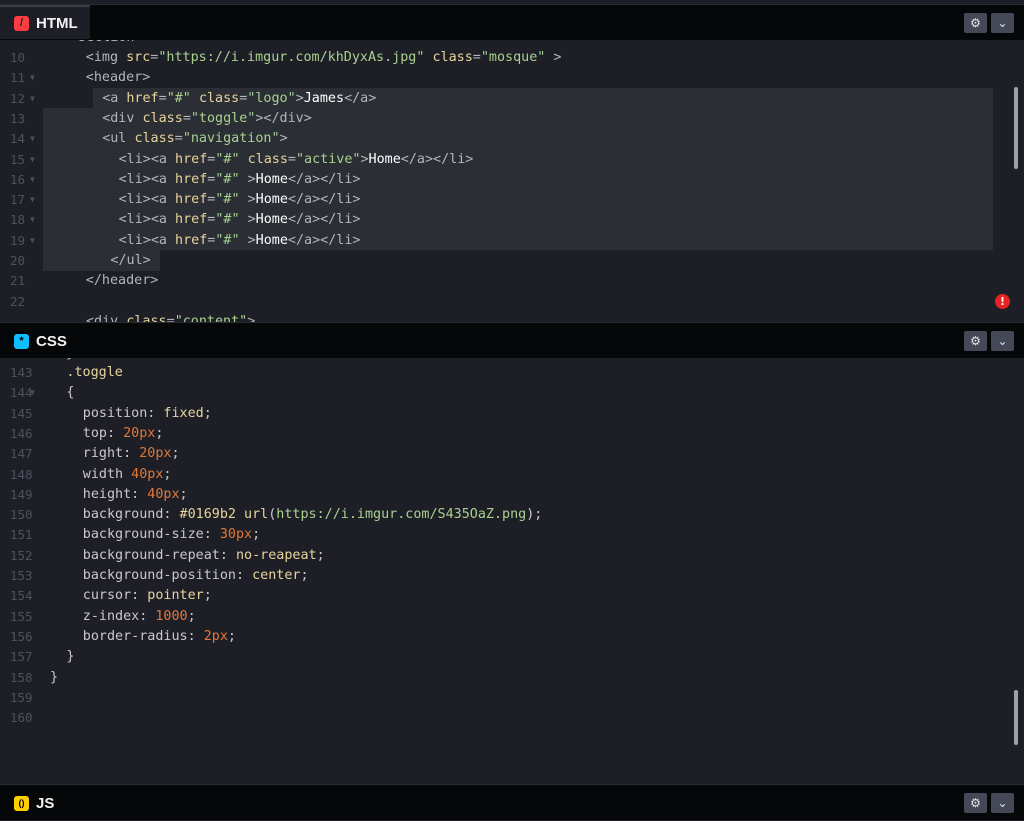 The image size is (1024, 821). I want to click on code-token: 2px, so click(215, 636).